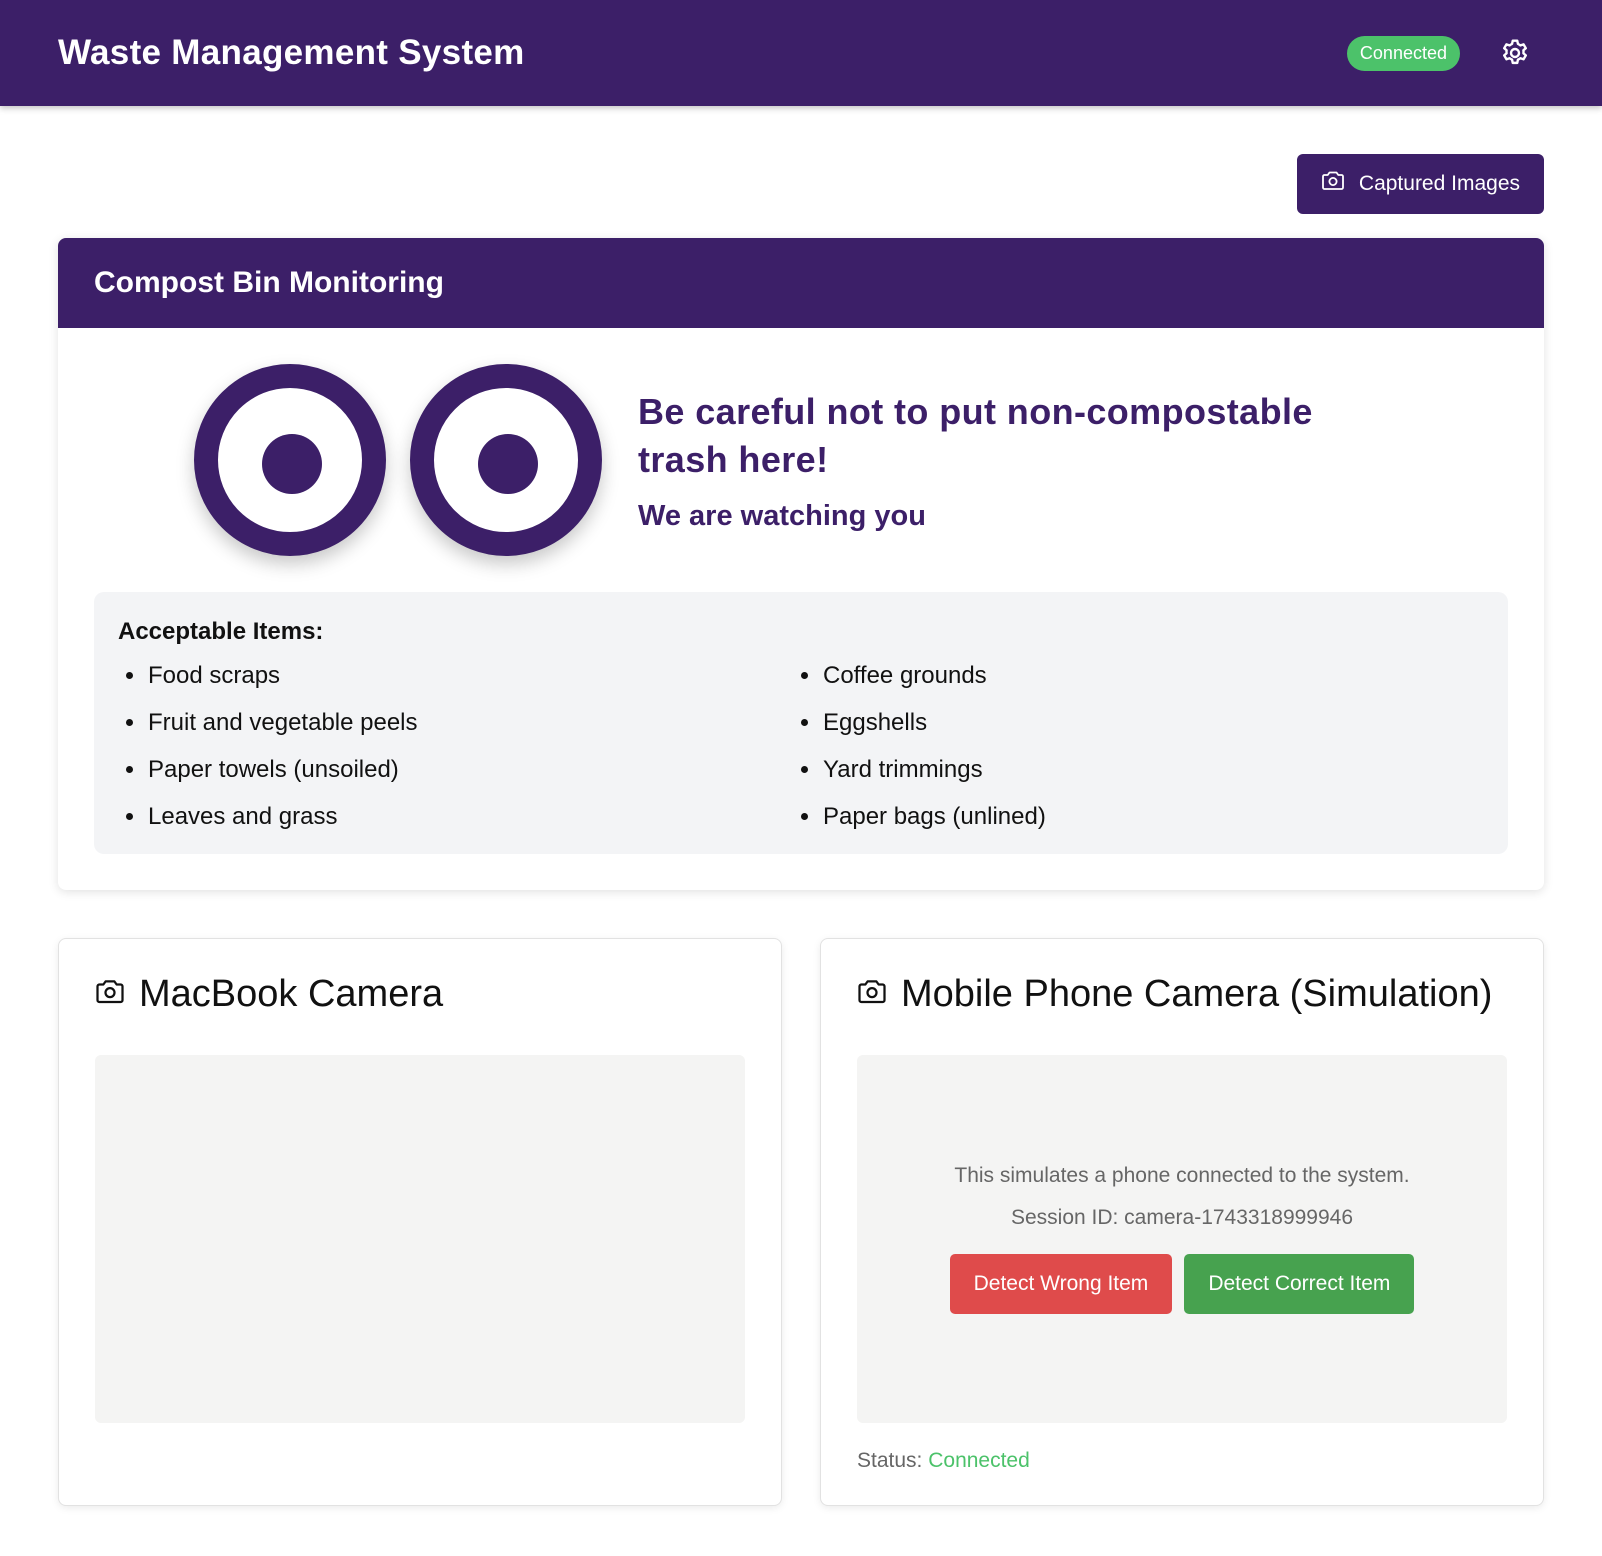  I want to click on list-item: Paper towels (unsoiled), so click(455, 769).